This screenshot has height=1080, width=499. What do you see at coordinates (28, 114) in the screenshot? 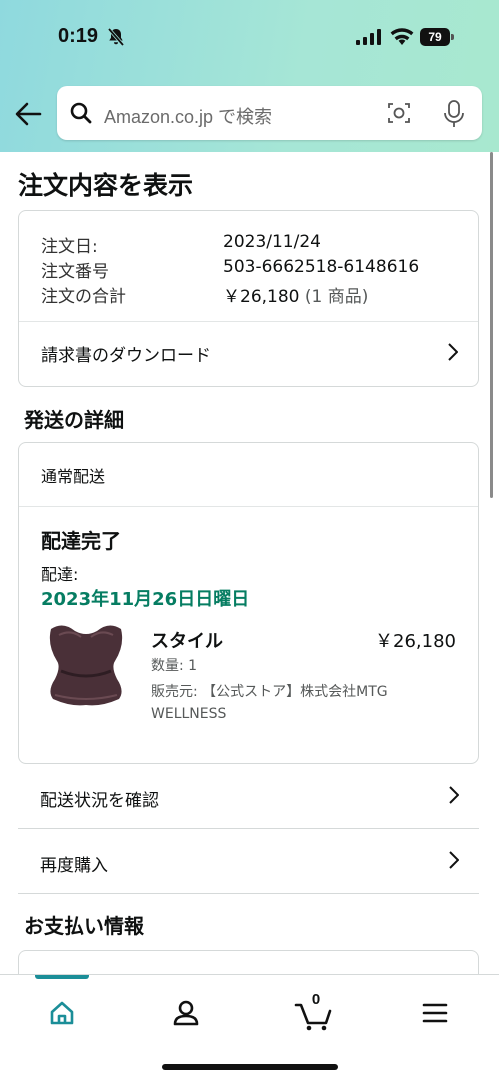
I see `back-arrow-icon` at bounding box center [28, 114].